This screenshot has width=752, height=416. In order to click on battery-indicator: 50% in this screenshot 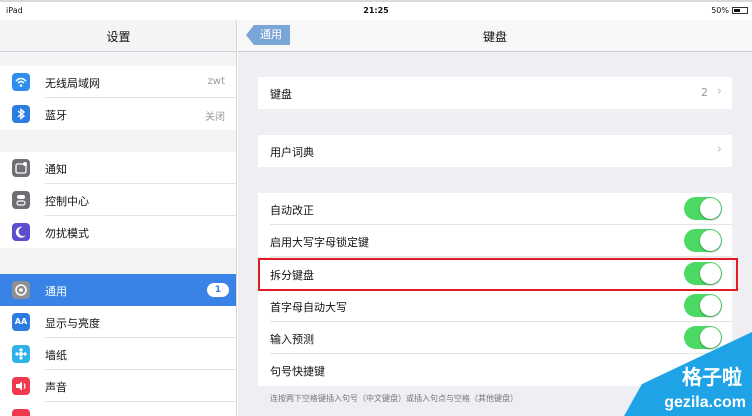, I will do `click(729, 10)`.